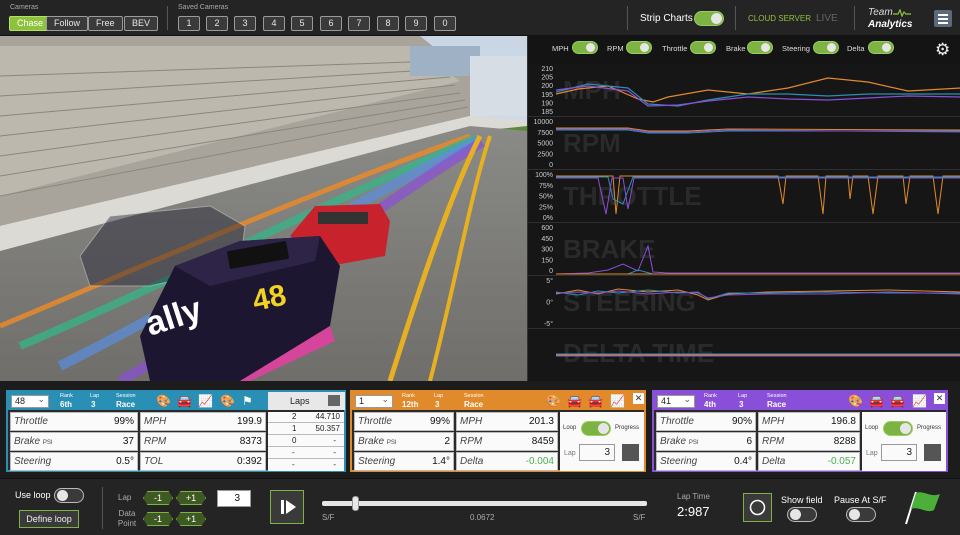 Image resolution: width=960 pixels, height=535 pixels. What do you see at coordinates (24, 7) in the screenshot?
I see `cameras-label: Cameras` at bounding box center [24, 7].